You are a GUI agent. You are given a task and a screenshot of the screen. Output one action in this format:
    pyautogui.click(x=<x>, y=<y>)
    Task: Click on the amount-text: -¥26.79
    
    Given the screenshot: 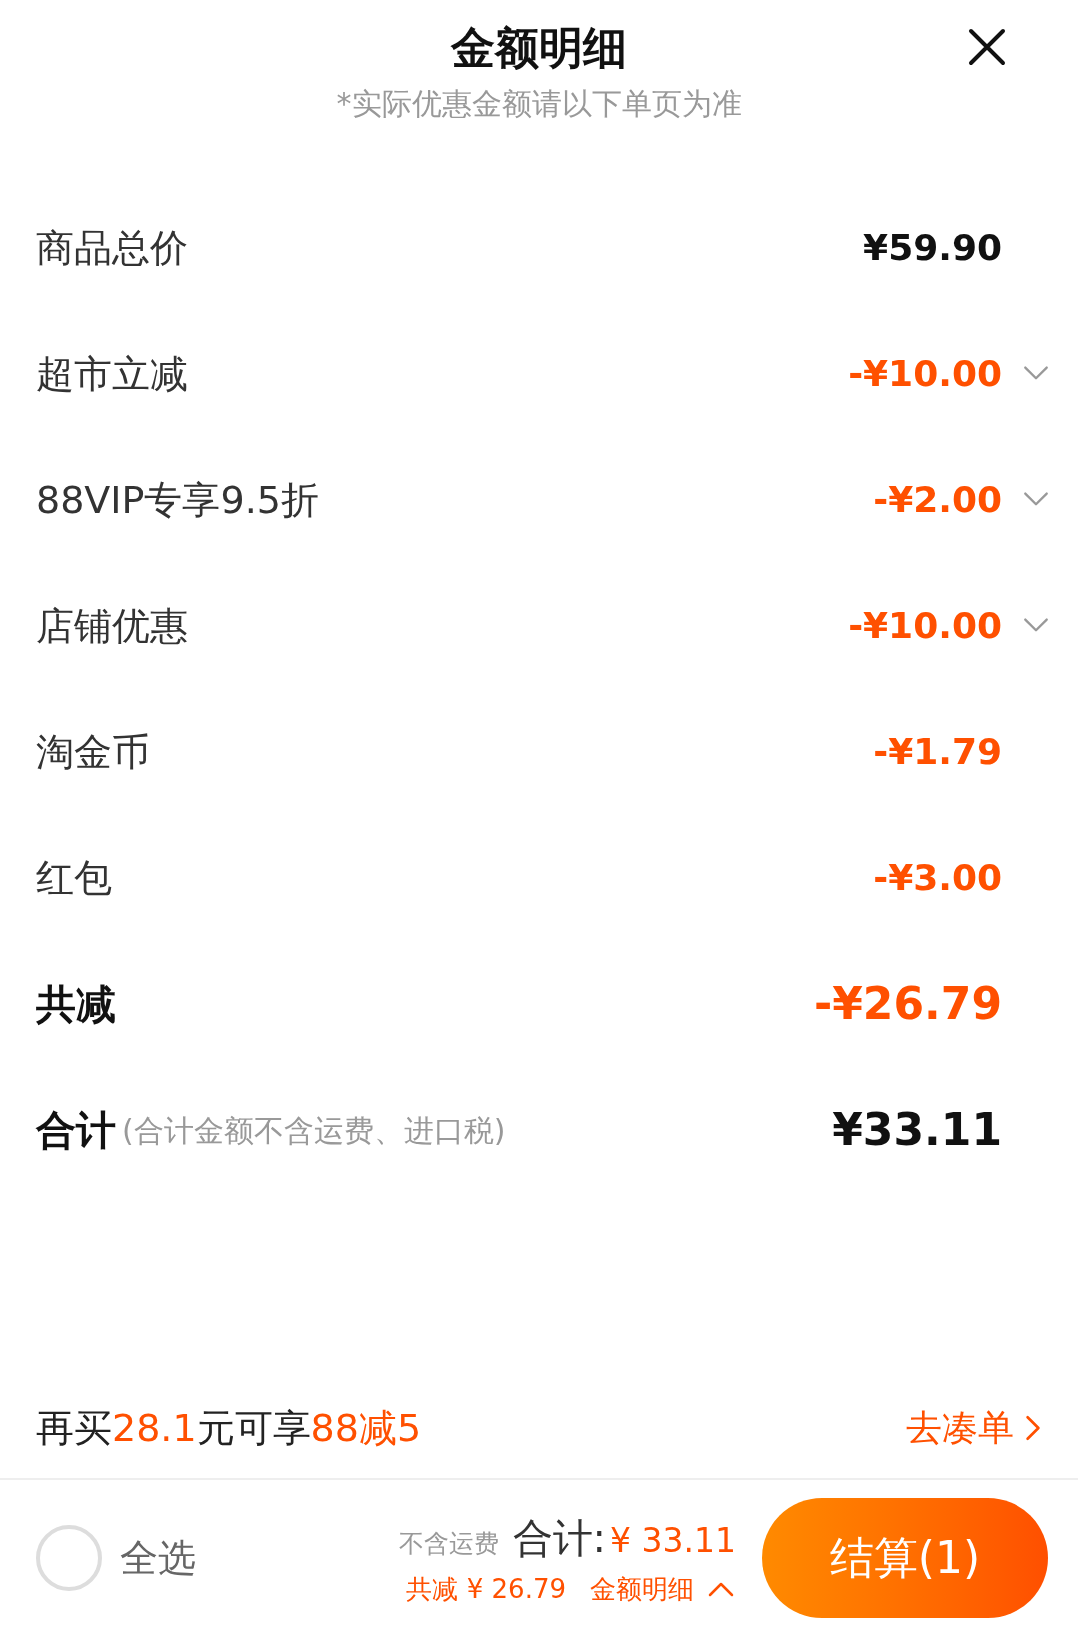 What is the action you would take?
    pyautogui.click(x=907, y=1004)
    